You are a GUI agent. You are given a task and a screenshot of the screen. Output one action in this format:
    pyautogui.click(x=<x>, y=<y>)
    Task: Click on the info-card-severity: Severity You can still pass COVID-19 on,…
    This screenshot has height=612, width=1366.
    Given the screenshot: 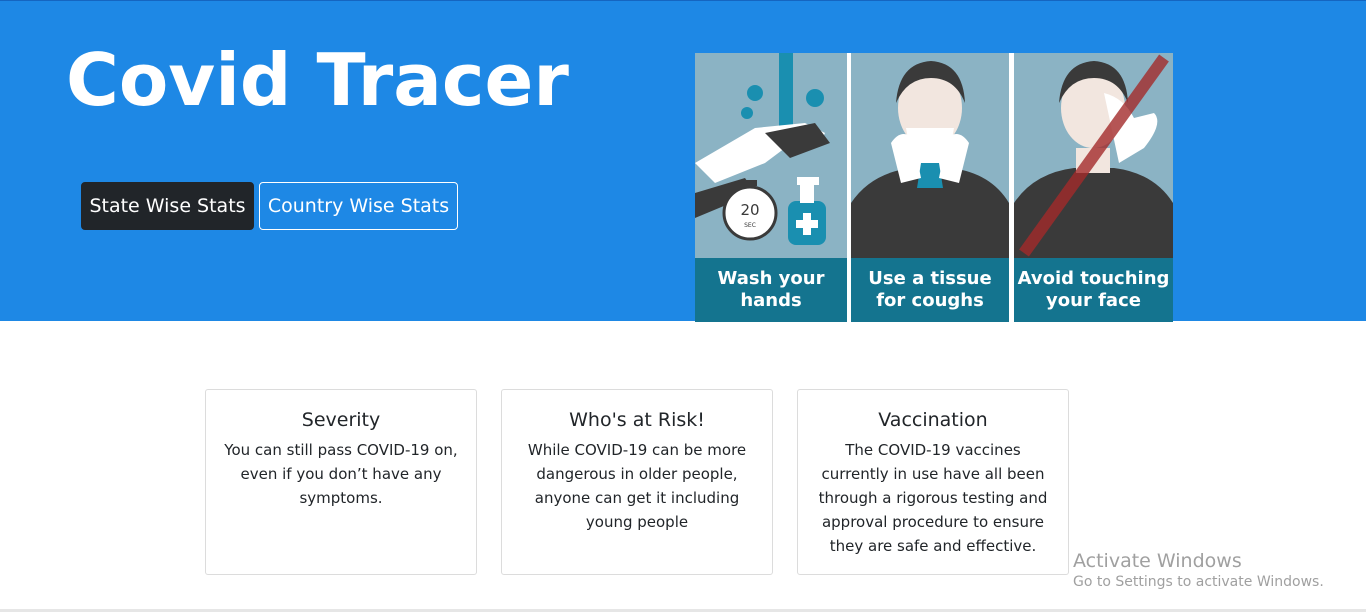 What is the action you would take?
    pyautogui.click(x=341, y=482)
    